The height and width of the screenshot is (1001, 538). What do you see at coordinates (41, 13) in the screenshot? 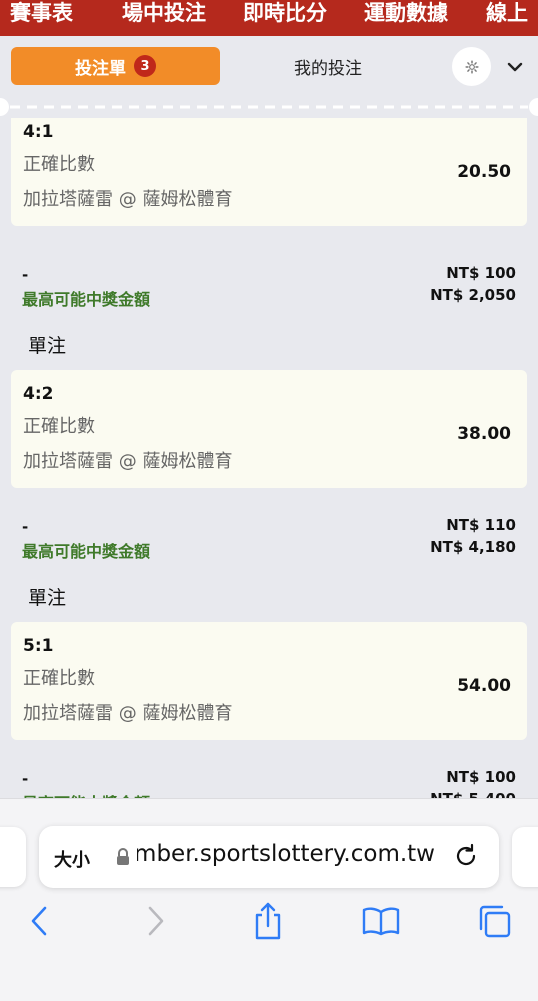
I see `nav-item-schedule: 賽事表` at bounding box center [41, 13].